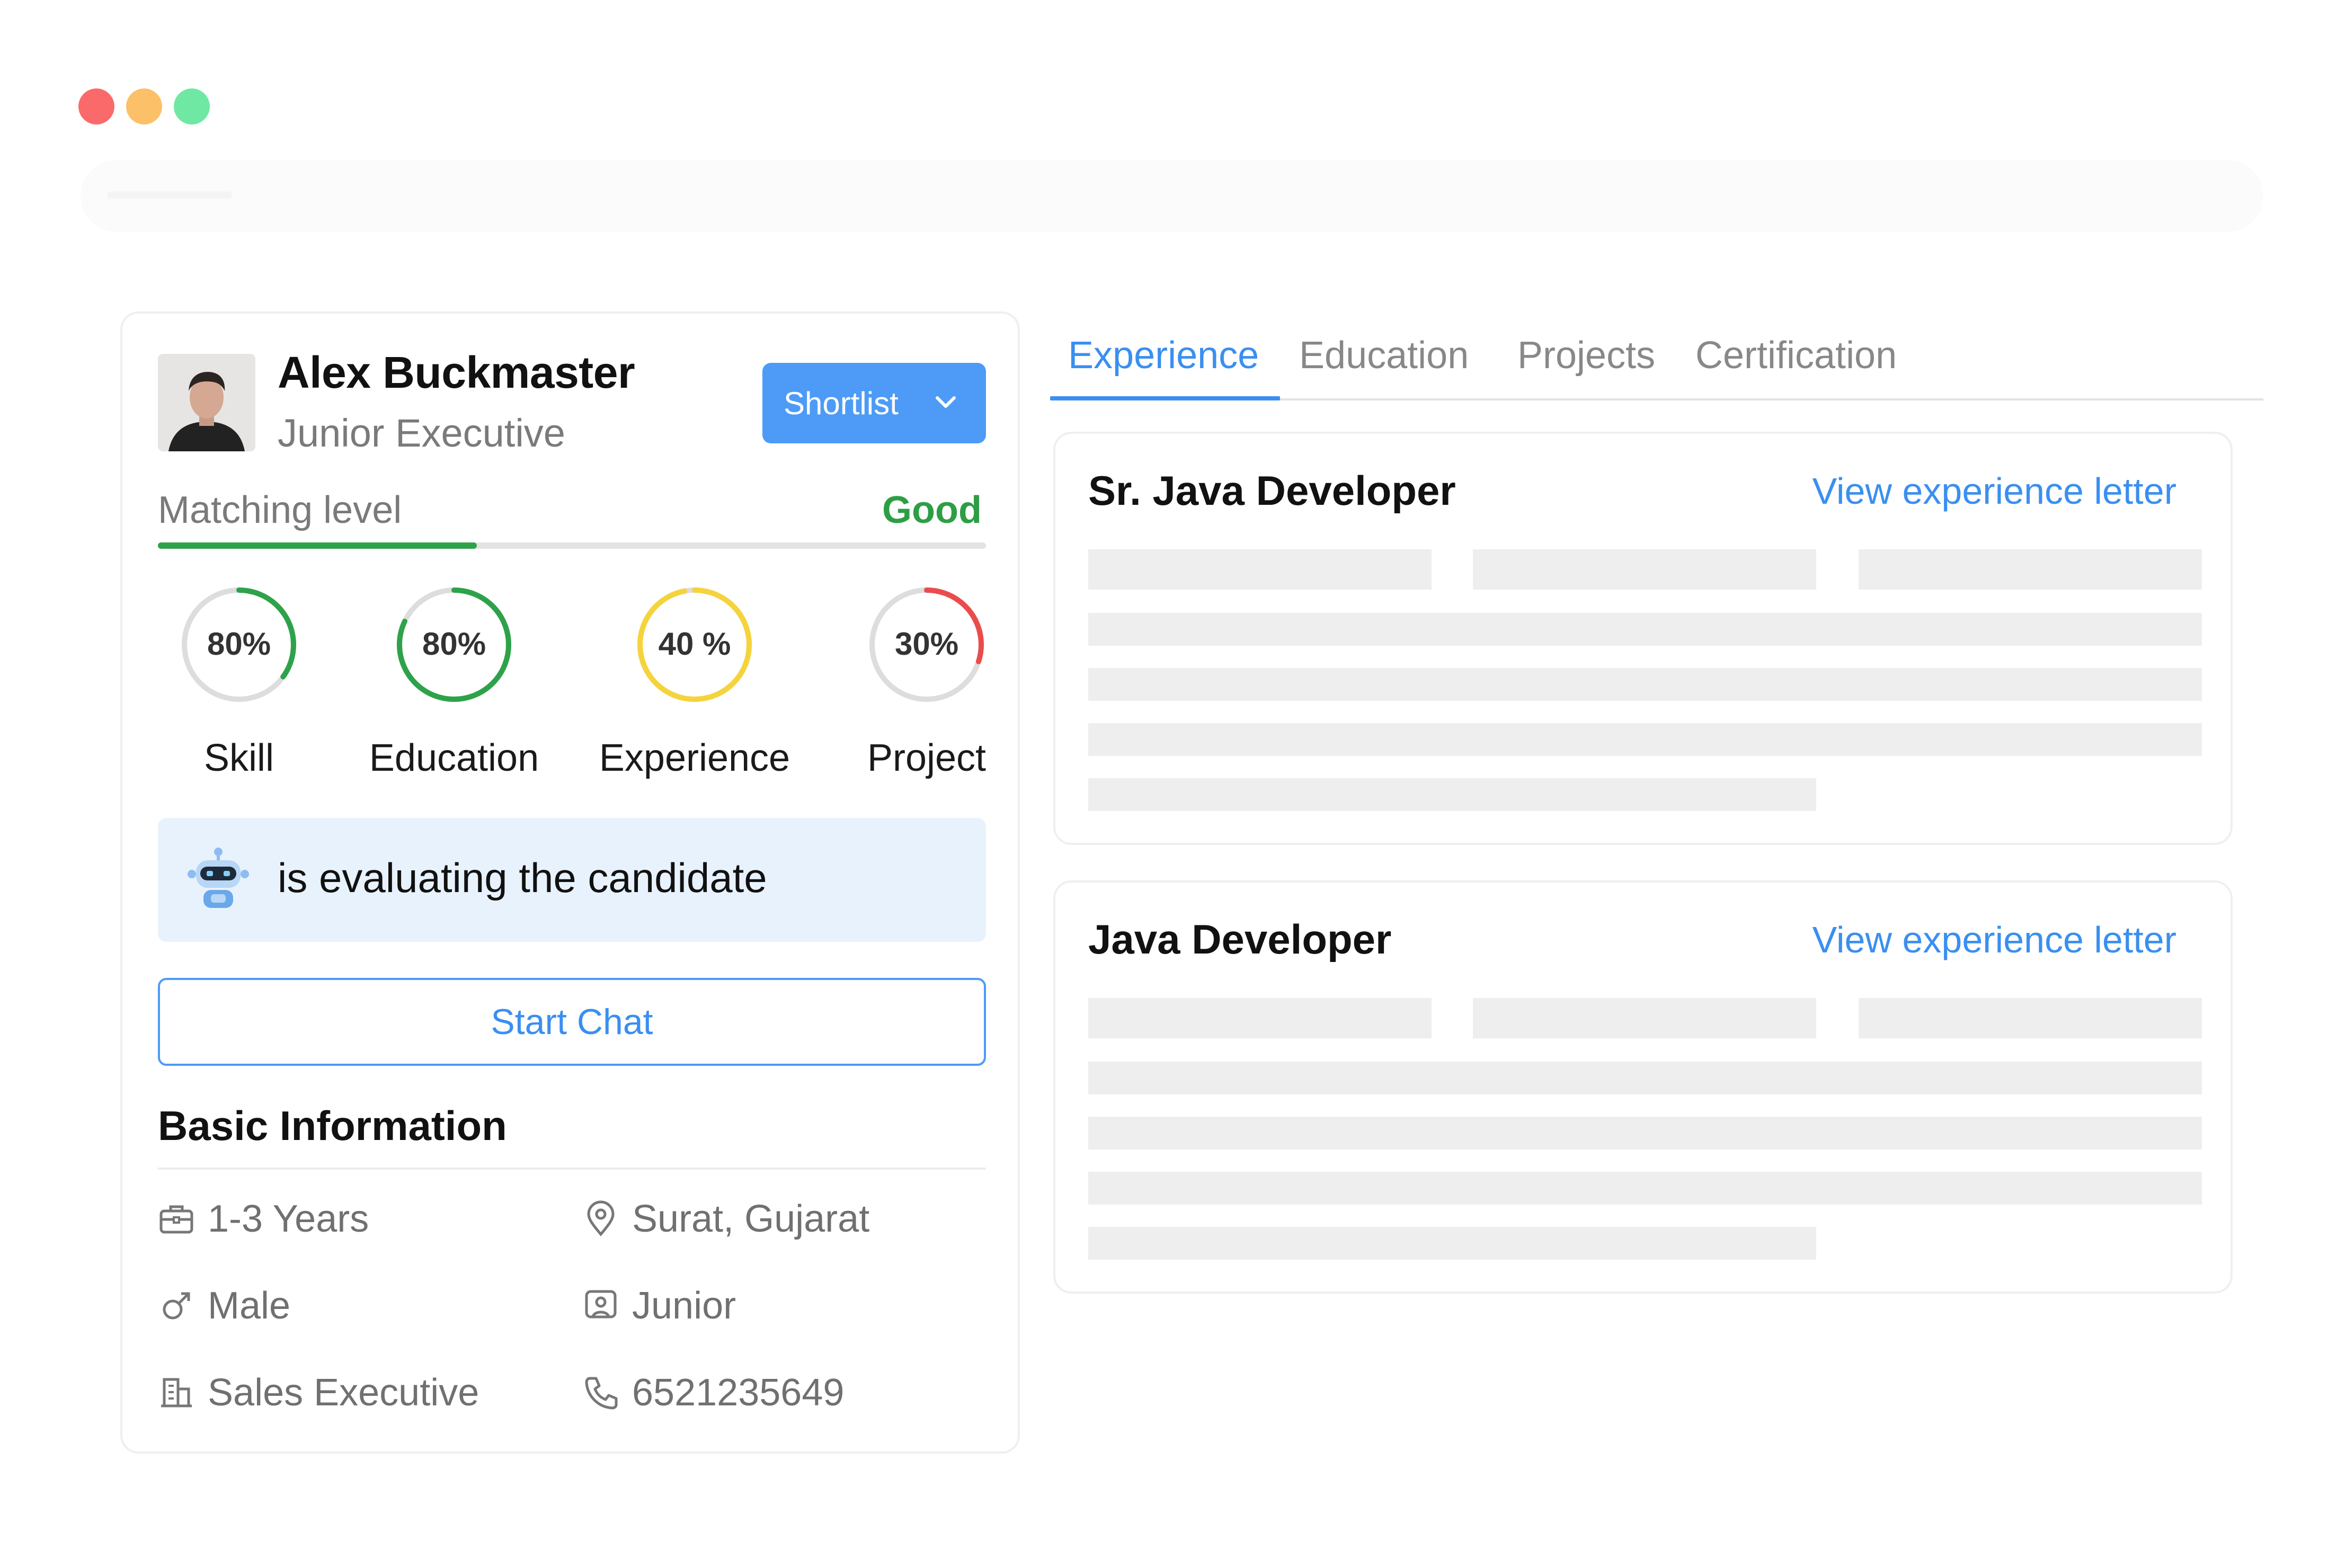 The width and height of the screenshot is (2337, 1568). I want to click on gender-value: Male, so click(249, 1306).